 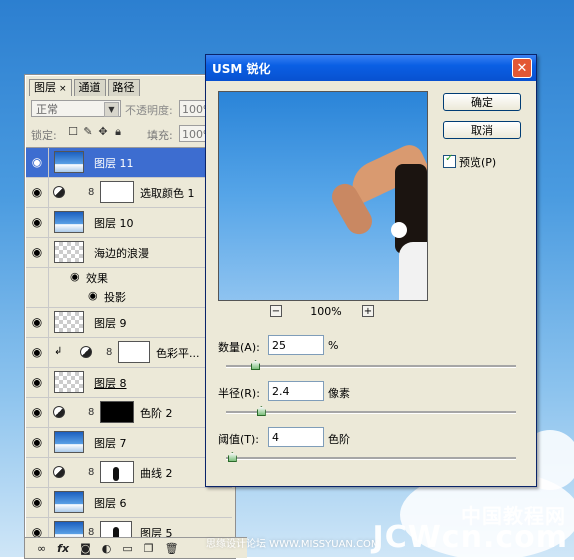 What do you see at coordinates (76, 108) in the screenshot?
I see `blend-mode-select: 正常 ▼` at bounding box center [76, 108].